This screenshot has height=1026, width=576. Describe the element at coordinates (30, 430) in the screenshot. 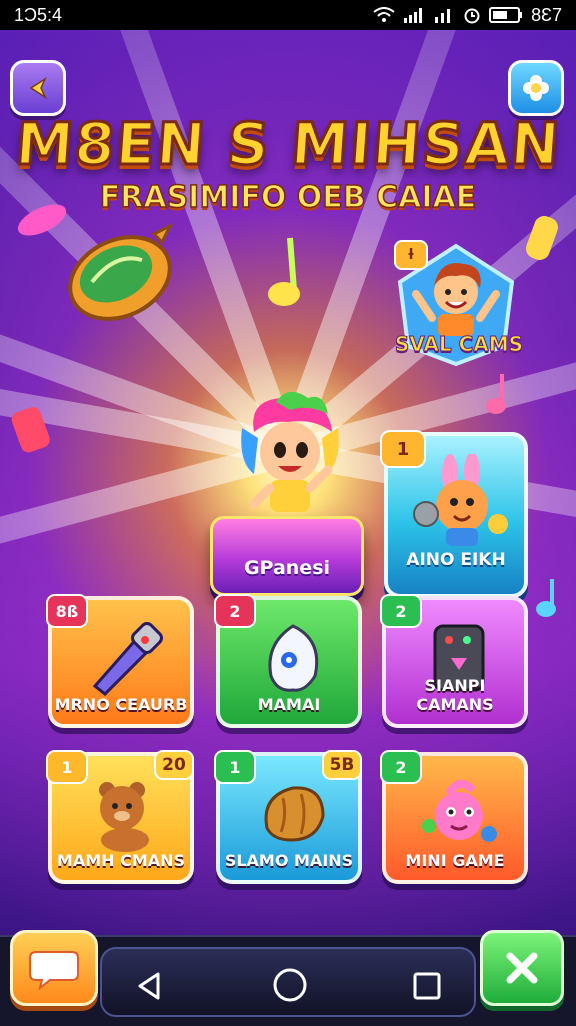

I see `gem-icon` at that location.